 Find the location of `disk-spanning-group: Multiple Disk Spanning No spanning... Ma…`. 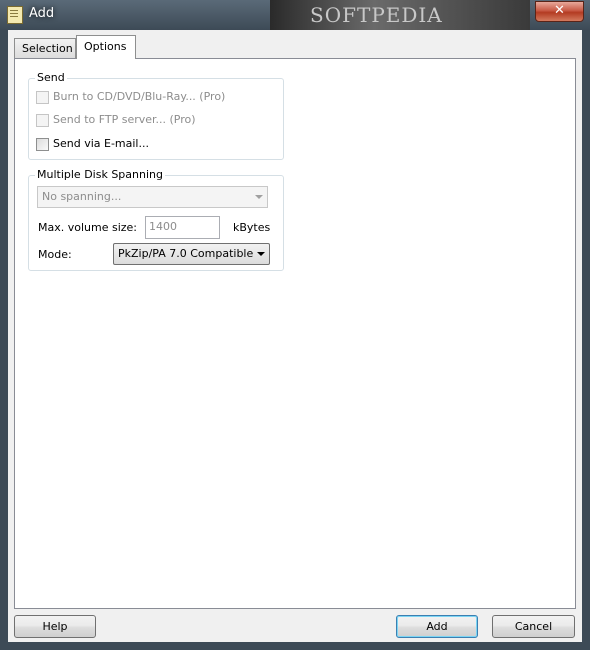

disk-spanning-group: Multiple Disk Spanning No spanning... Ma… is located at coordinates (156, 219).